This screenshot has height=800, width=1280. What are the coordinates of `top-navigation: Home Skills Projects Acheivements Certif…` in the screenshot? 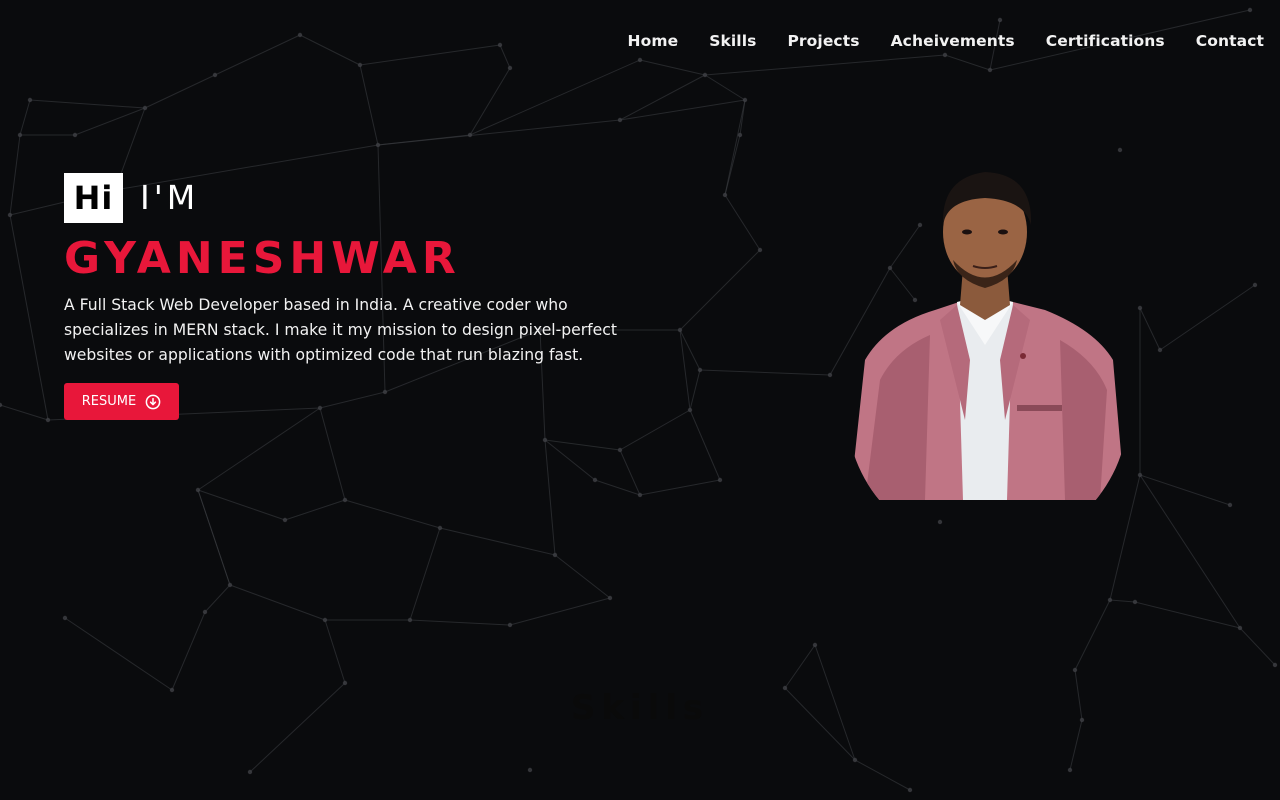 It's located at (946, 41).